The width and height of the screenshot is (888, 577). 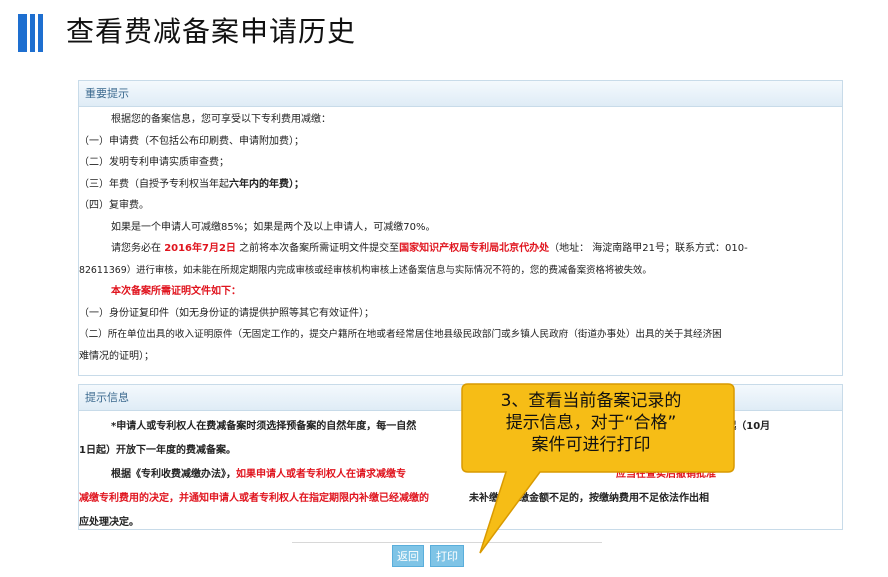 I want to click on print-button: 打印, so click(x=447, y=556).